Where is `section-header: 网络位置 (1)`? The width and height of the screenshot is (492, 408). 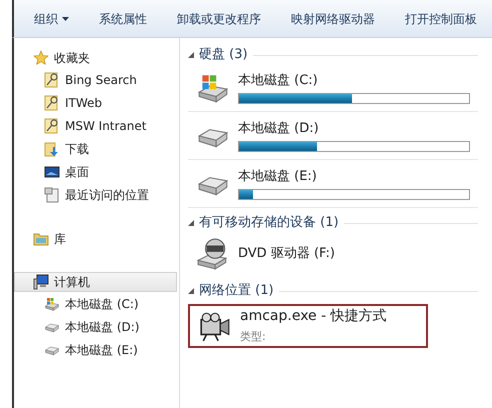
section-header: 网络位置 (1) is located at coordinates (236, 291).